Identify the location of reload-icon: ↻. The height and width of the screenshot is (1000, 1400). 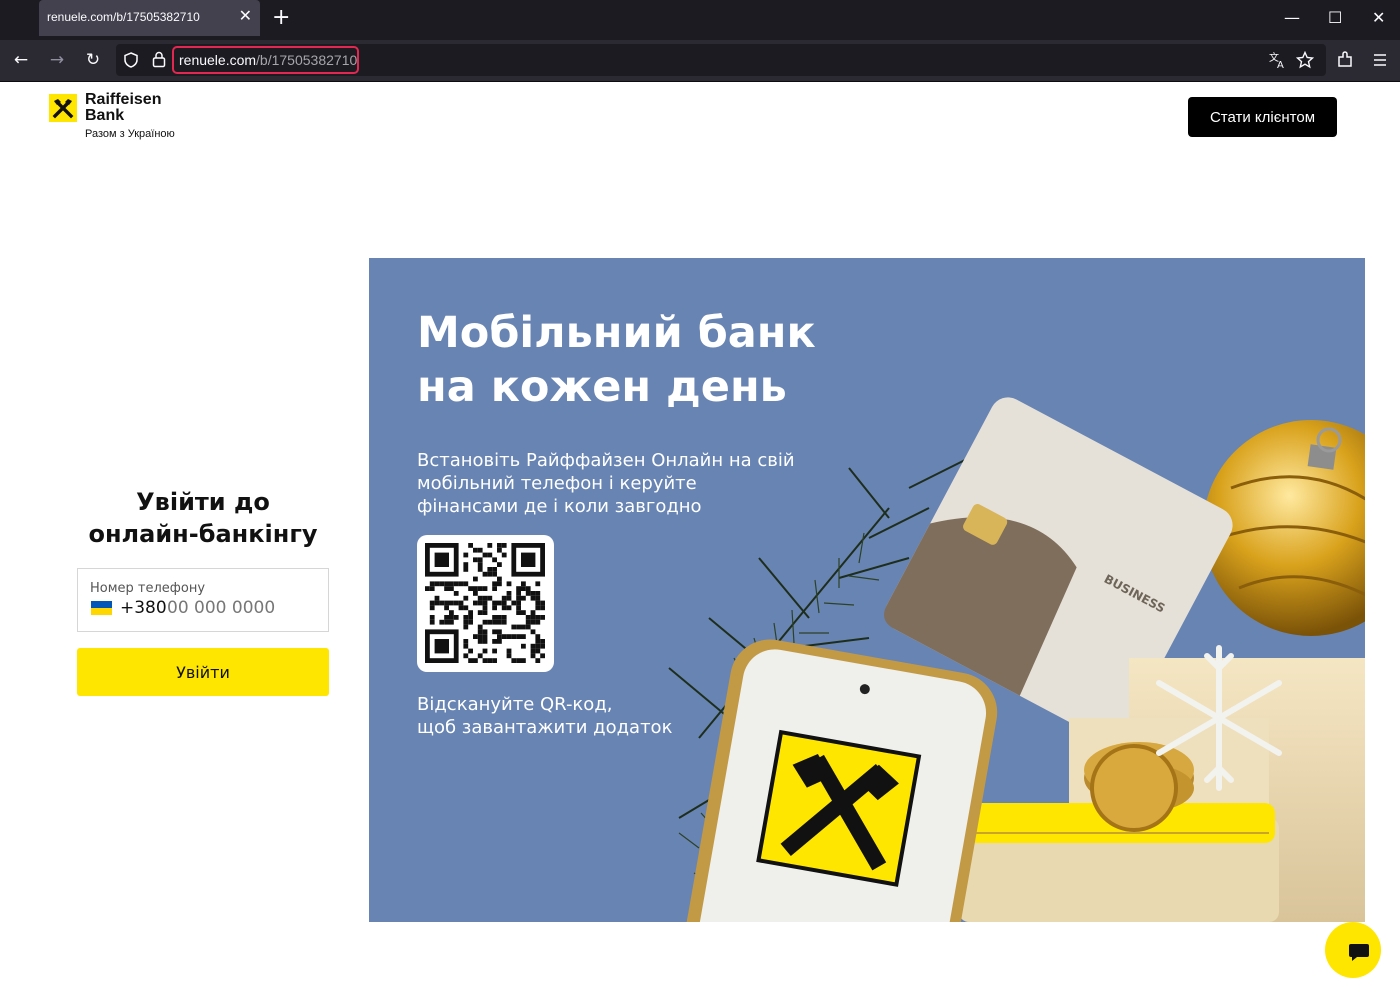
(93, 60).